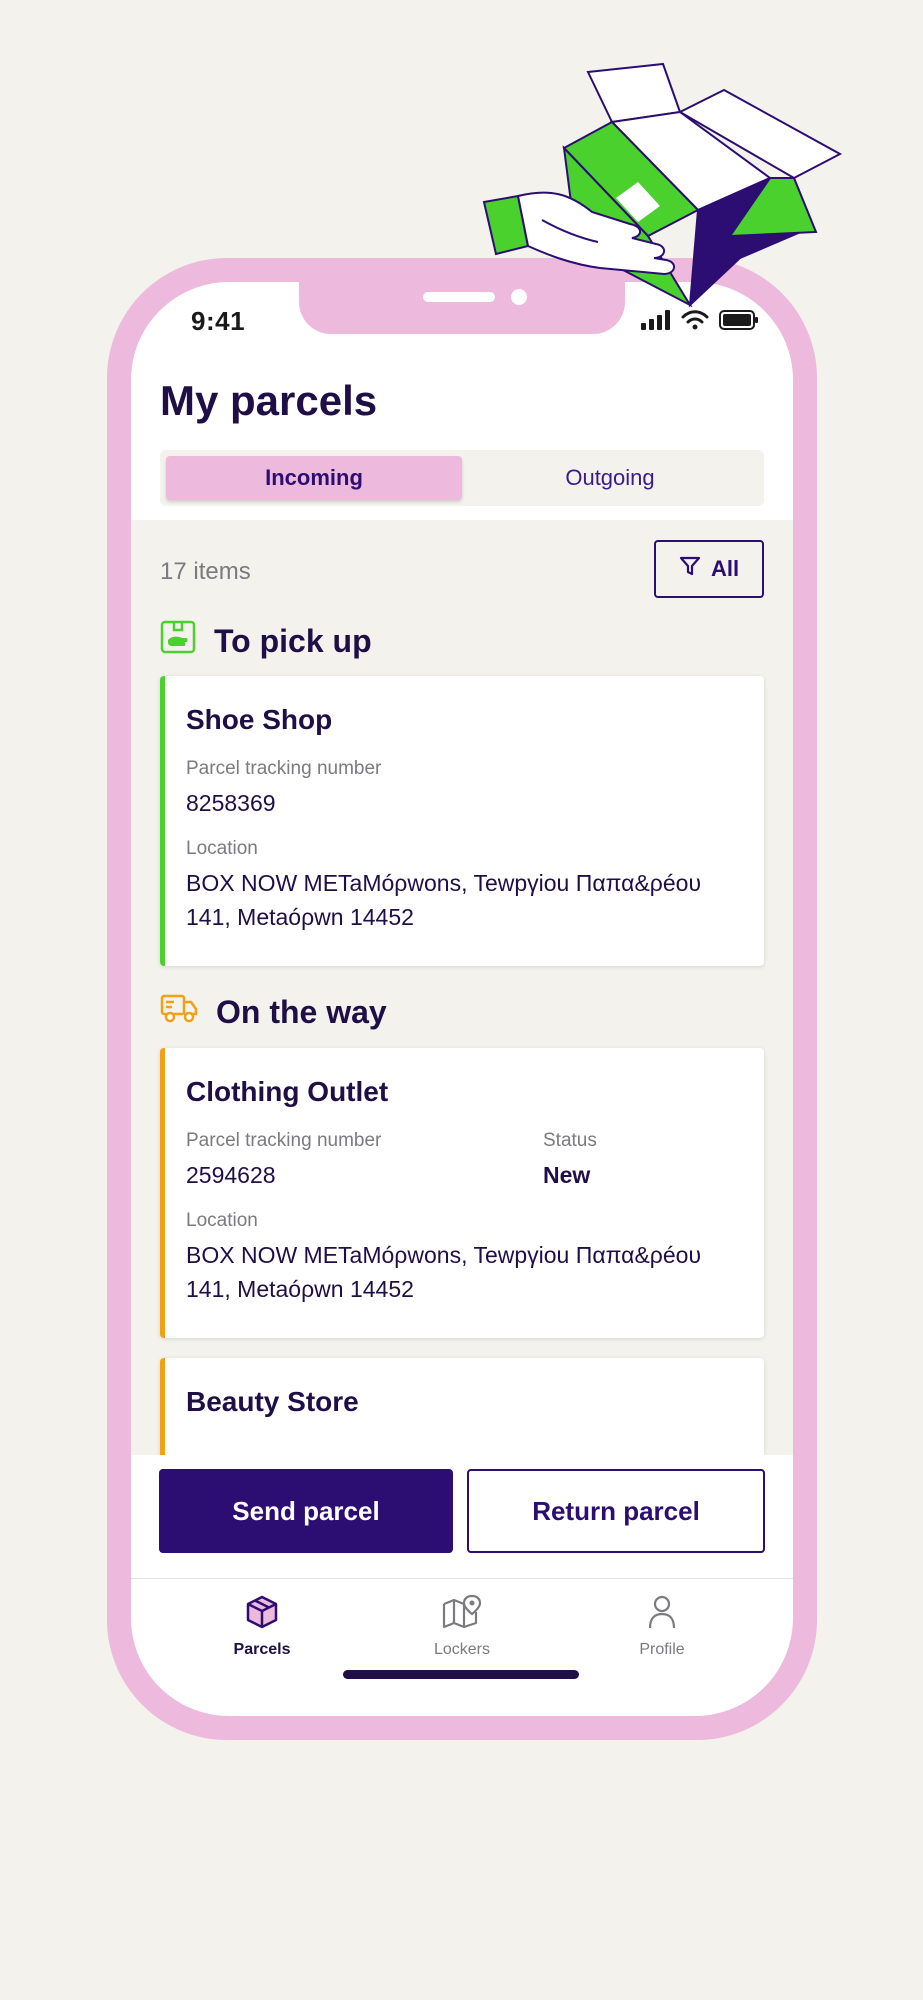 The width and height of the screenshot is (923, 2000). I want to click on section-title-to-pick-up: To pick up, so click(266, 641).